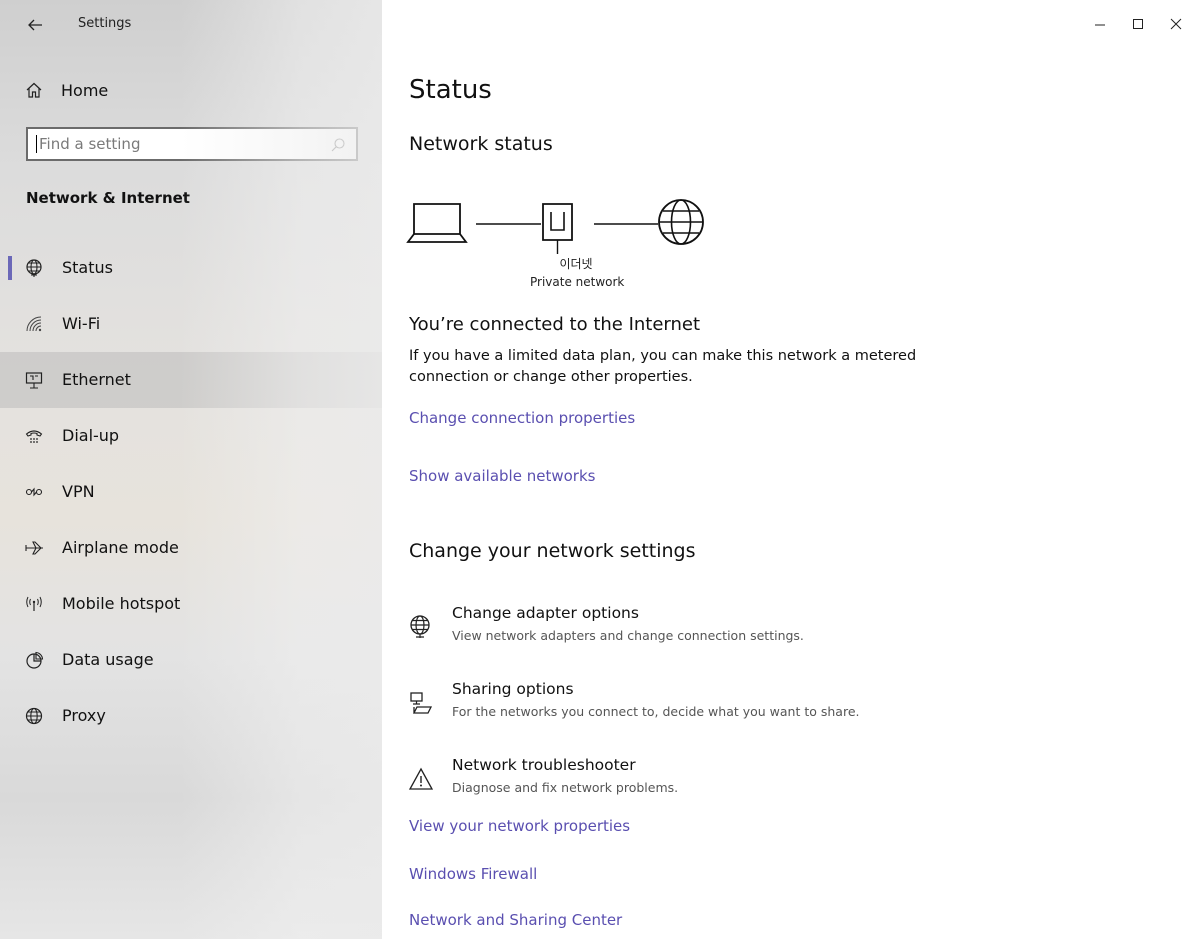 This screenshot has width=1195, height=939. I want to click on search-icon, so click(338, 145).